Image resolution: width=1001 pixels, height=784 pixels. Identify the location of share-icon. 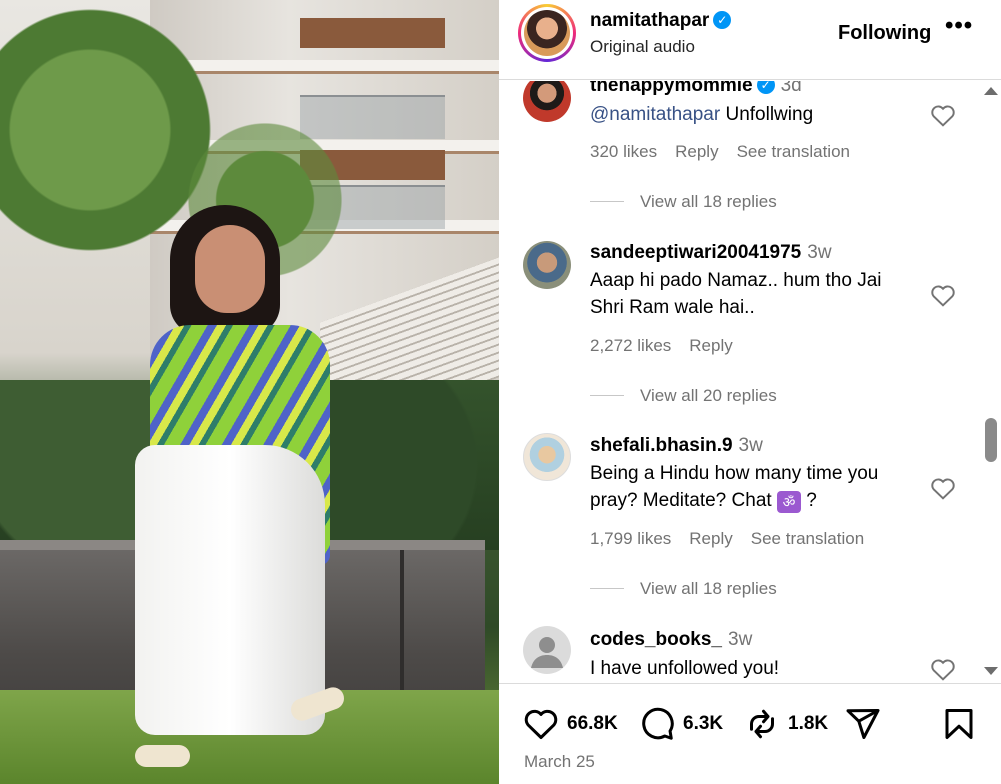
(863, 724).